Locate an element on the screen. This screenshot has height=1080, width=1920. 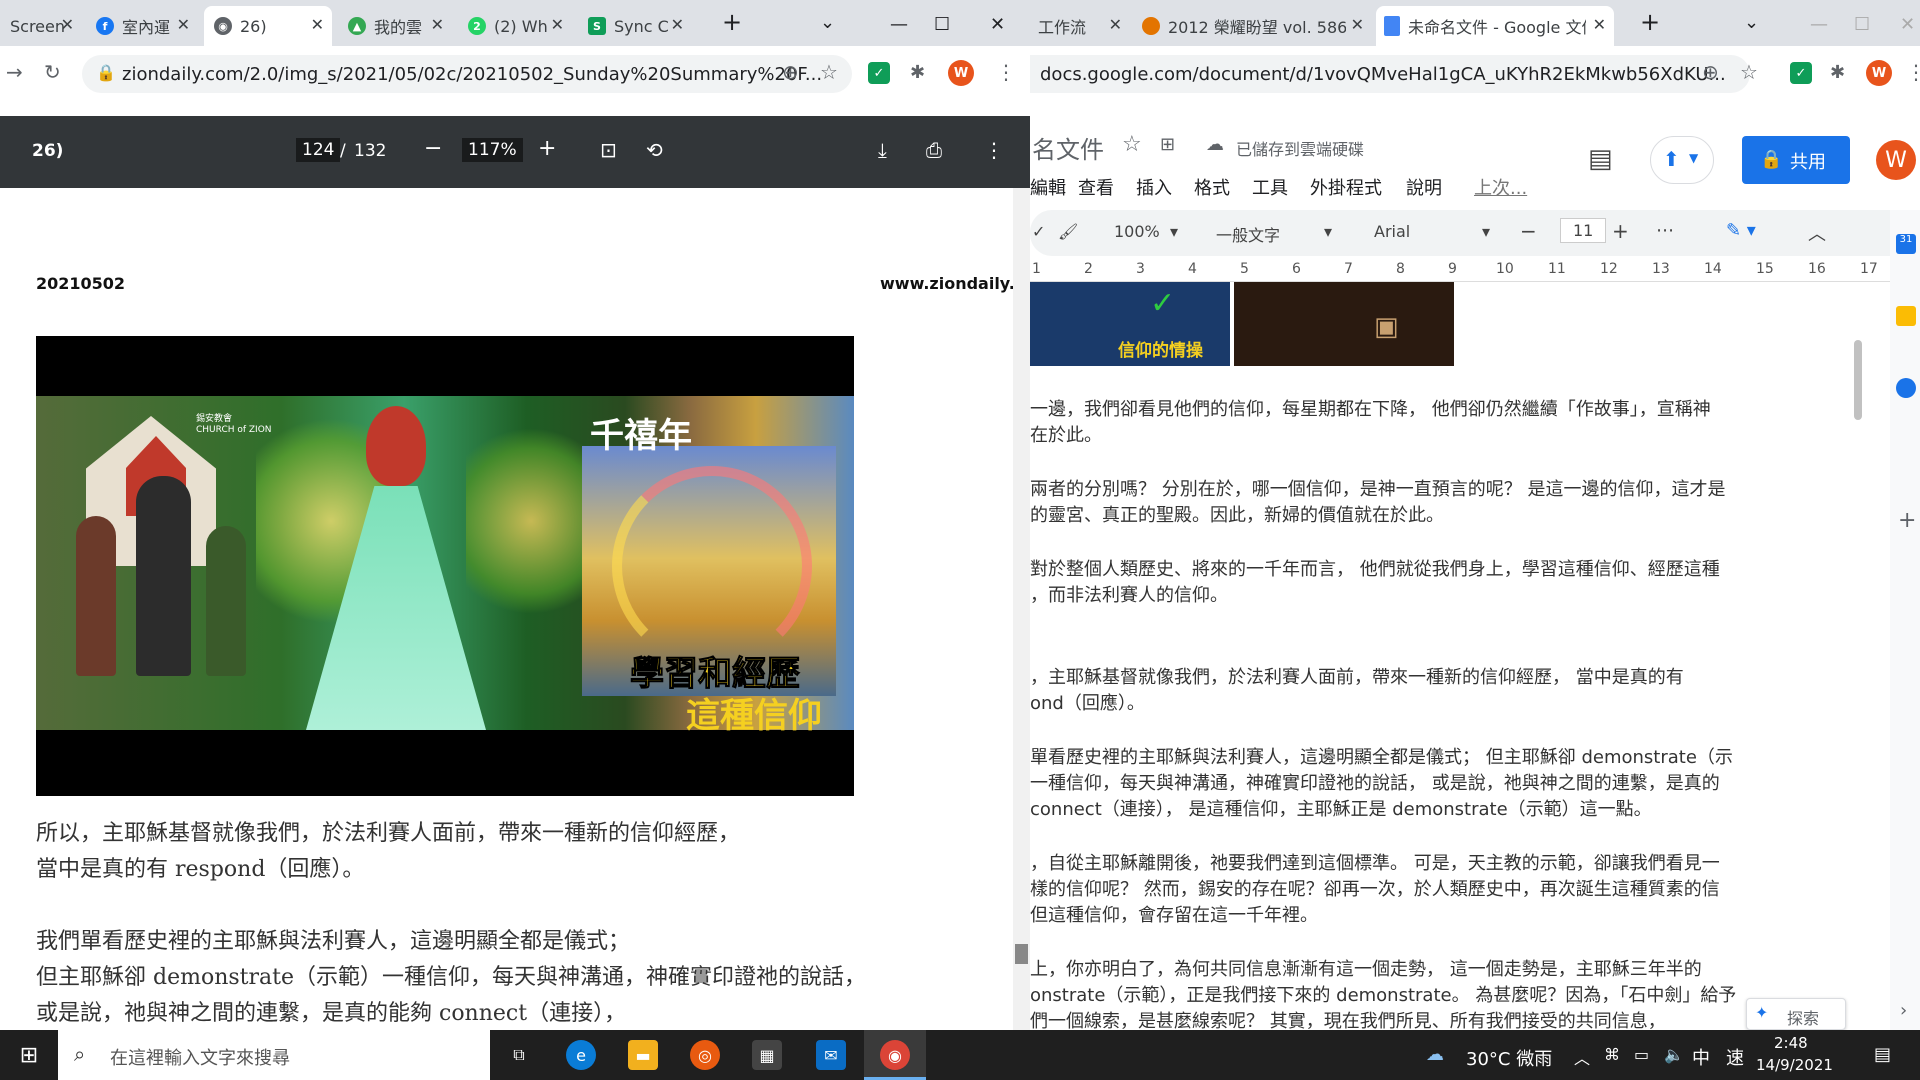
present-button: ⬆ ▼ is located at coordinates (1682, 160).